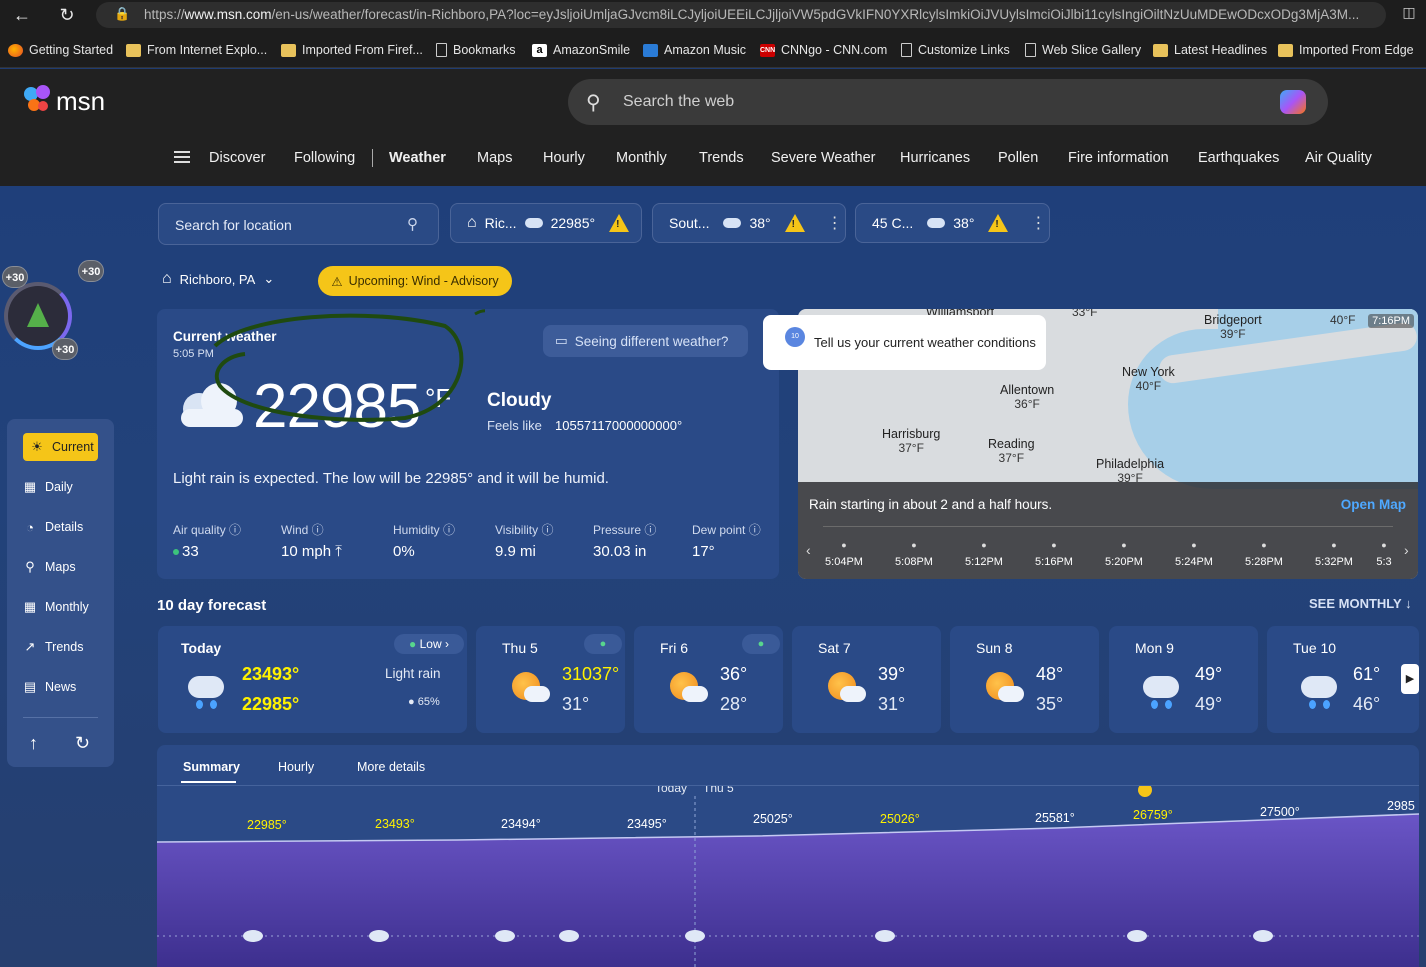 The image size is (1426, 967). Describe the element at coordinates (429, 644) in the screenshot. I see `pollen-badge: ● Low ›` at that location.